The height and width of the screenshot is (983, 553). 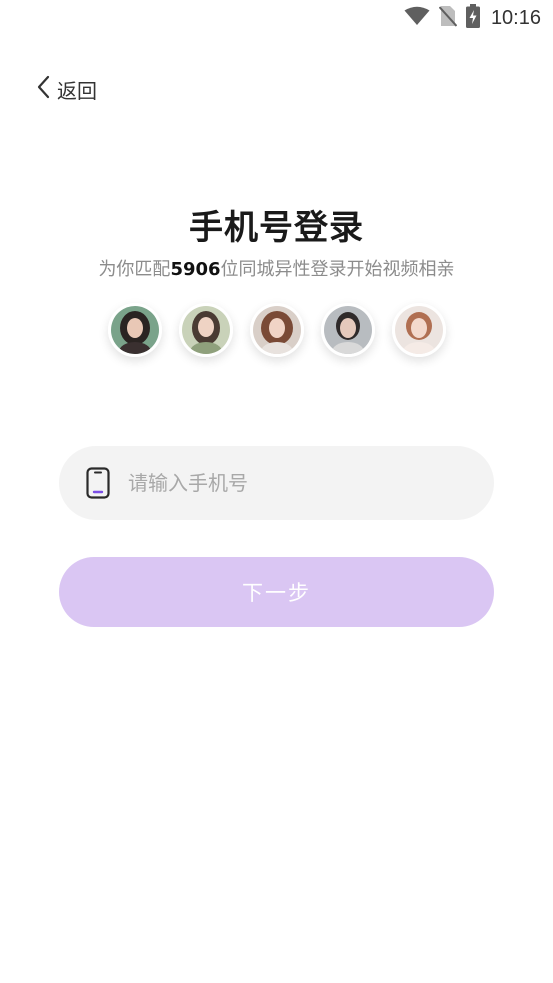 I want to click on status-time: 10:16, so click(x=515, y=17).